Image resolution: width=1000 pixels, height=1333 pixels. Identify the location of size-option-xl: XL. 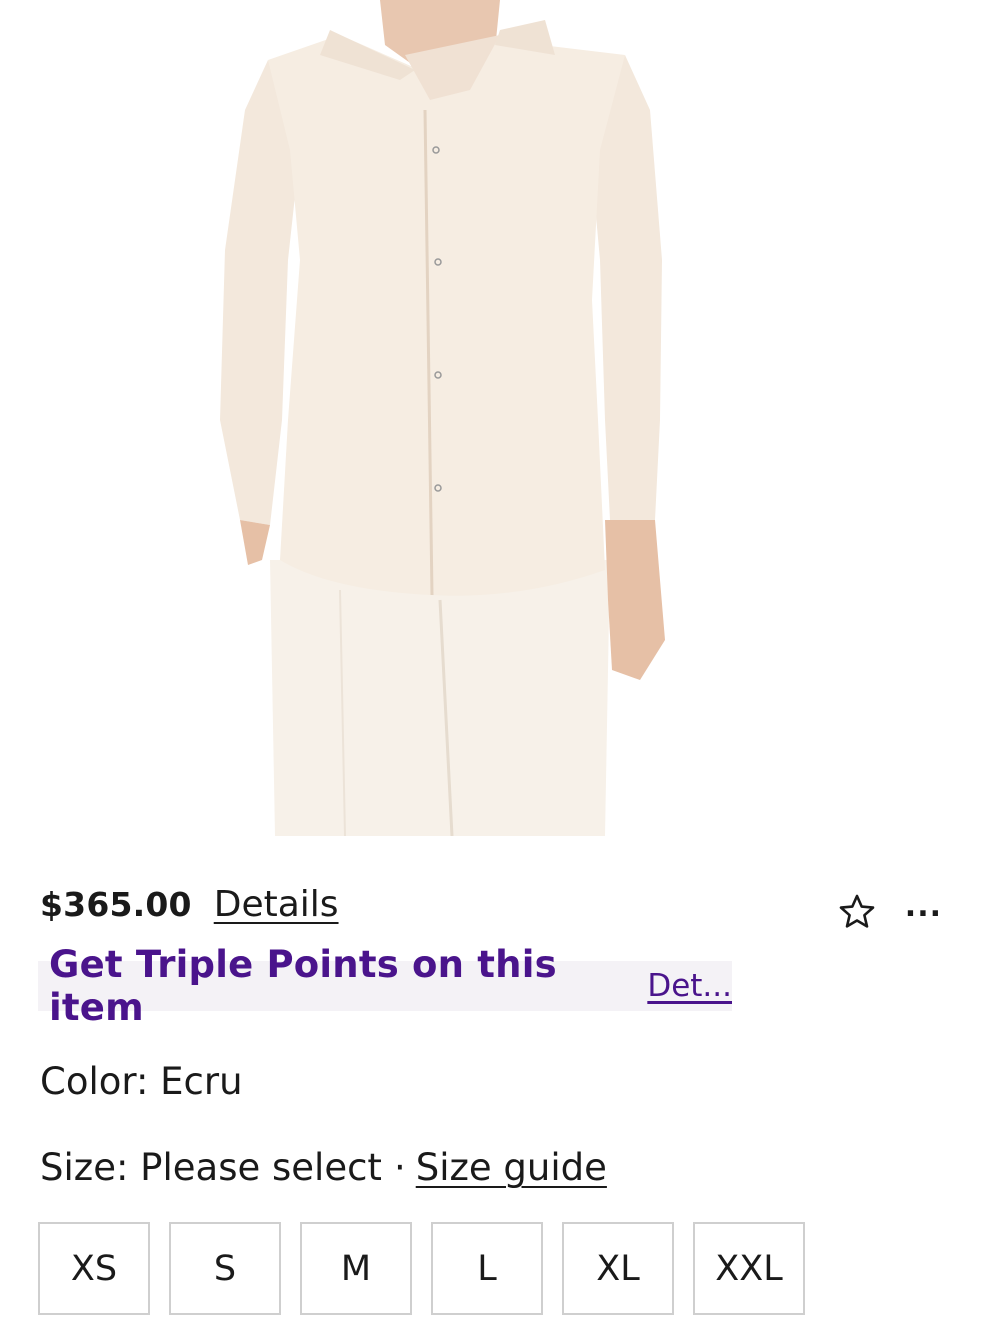
(618, 1268).